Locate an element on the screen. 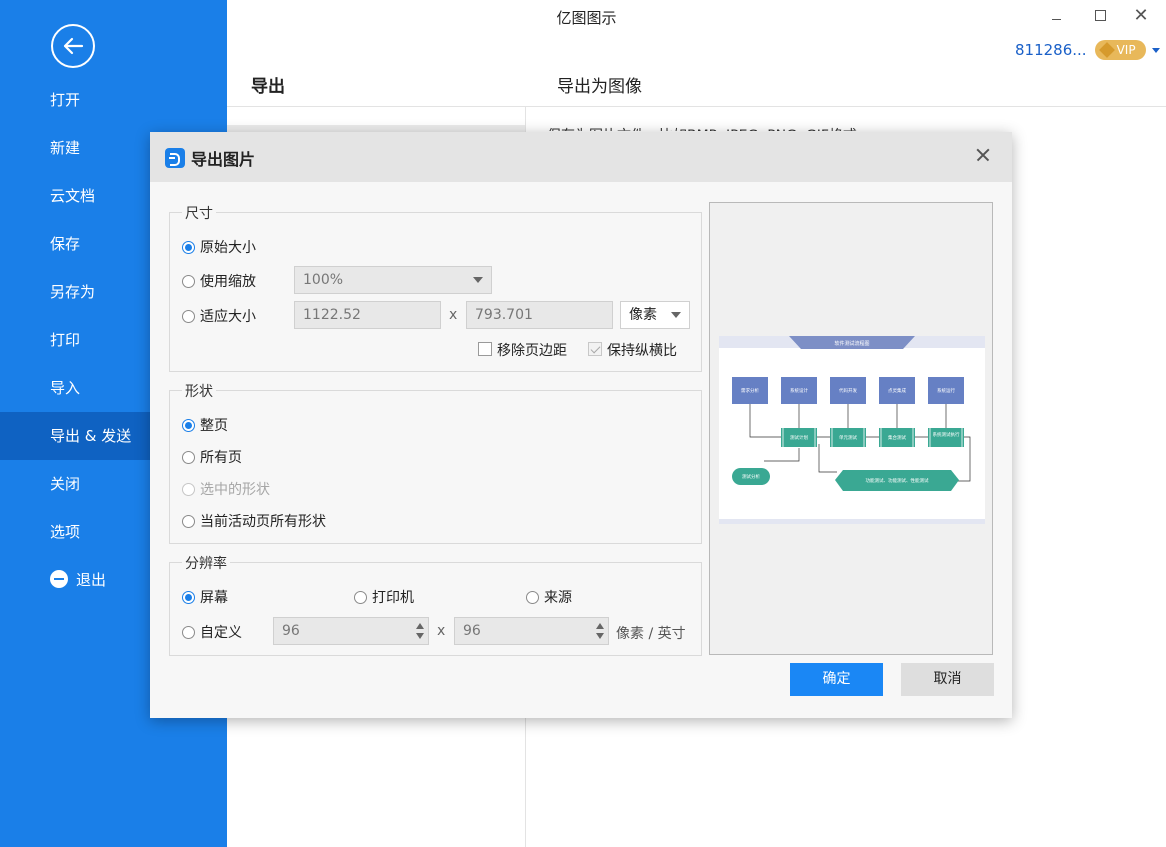 This screenshot has height=847, width=1166. dpi-unit-label: 像素 / 英寸 is located at coordinates (651, 634).